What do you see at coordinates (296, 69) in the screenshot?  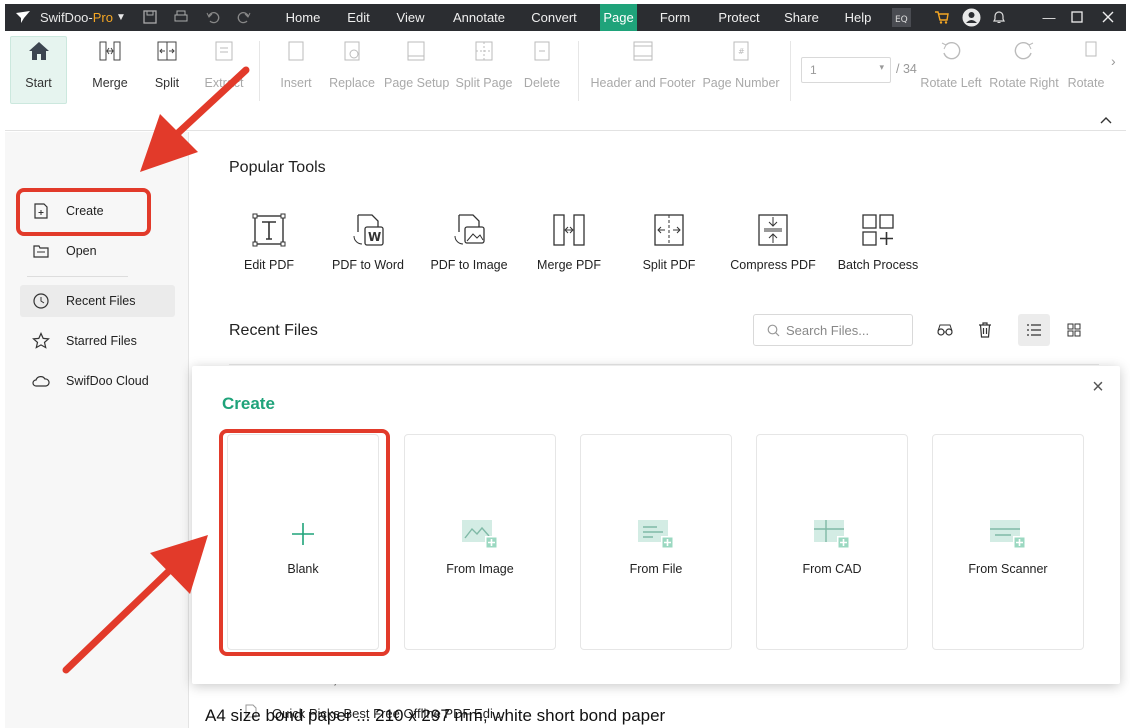 I see `insert-button: Insert` at bounding box center [296, 69].